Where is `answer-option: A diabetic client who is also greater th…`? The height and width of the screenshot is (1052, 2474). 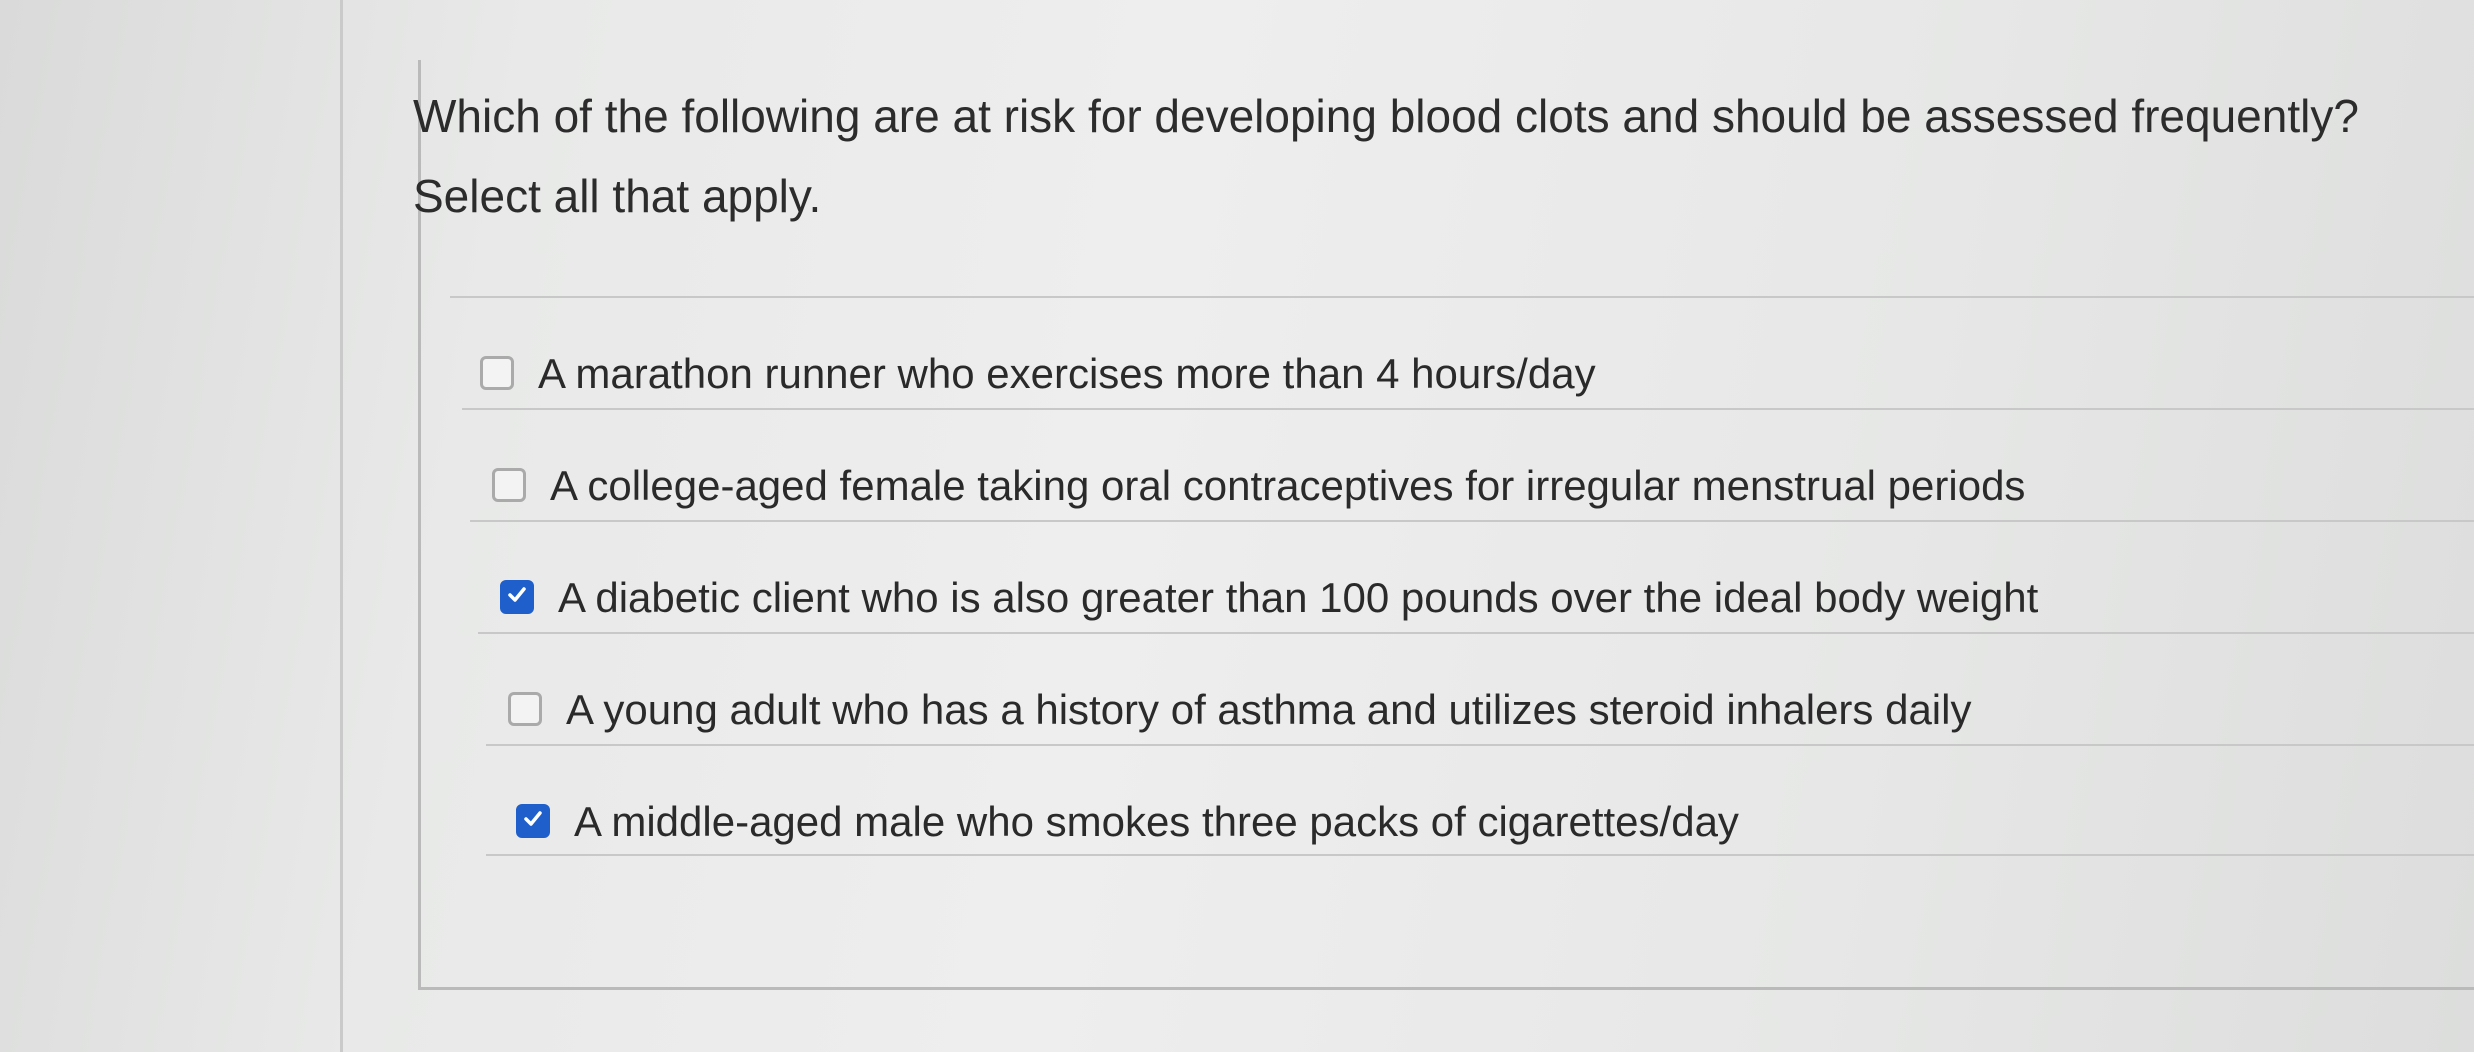 answer-option: A diabetic client who is also greater th… is located at coordinates (1472, 576).